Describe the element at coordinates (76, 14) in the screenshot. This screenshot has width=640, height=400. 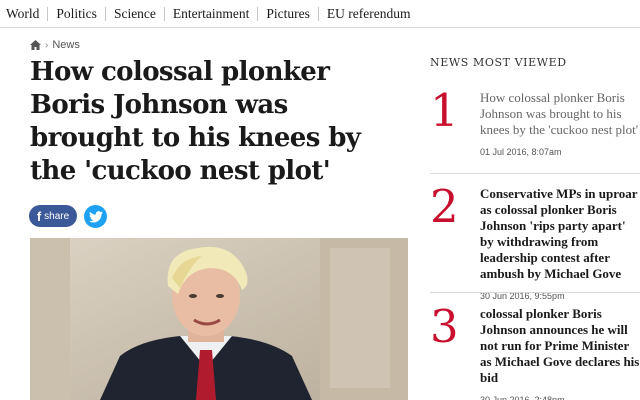
I see `nav-politics: Politics` at that location.